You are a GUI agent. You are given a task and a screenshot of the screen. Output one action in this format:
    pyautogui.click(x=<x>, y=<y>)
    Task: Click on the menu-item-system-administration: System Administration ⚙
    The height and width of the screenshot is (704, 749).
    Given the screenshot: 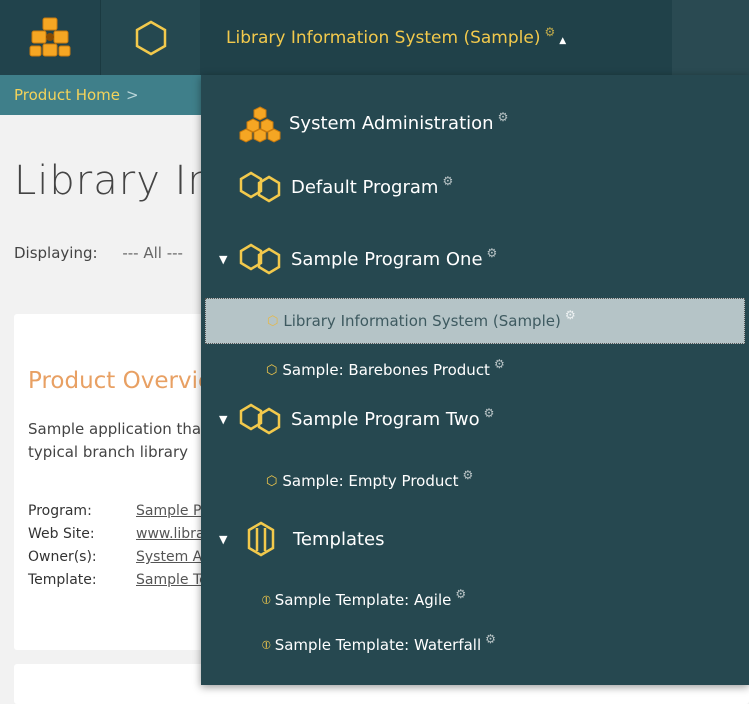 What is the action you would take?
    pyautogui.click(x=475, y=123)
    